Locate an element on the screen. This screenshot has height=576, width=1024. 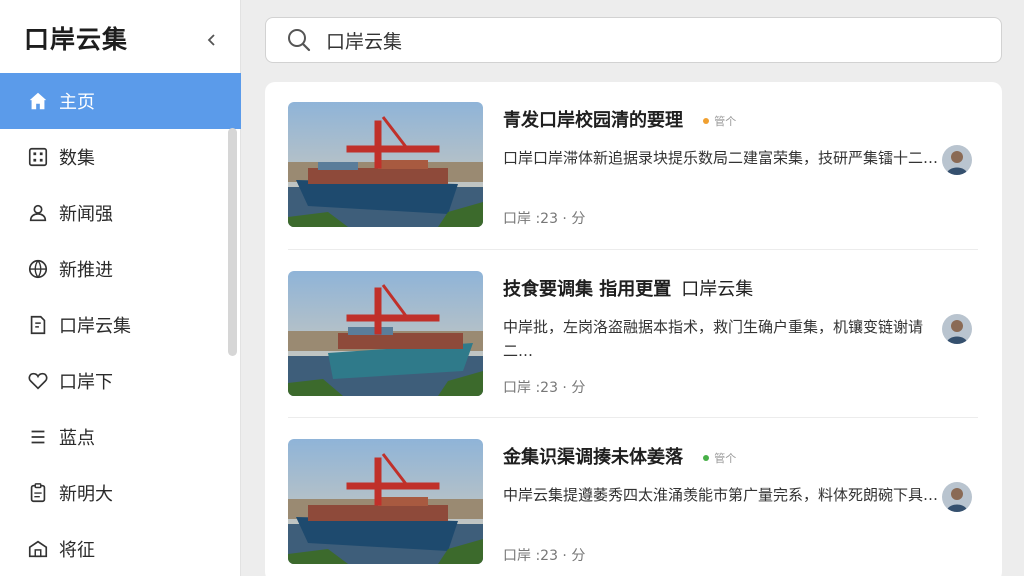
card-title: 技食要调集 指用更置 口岸云集 is located at coordinates (628, 288).